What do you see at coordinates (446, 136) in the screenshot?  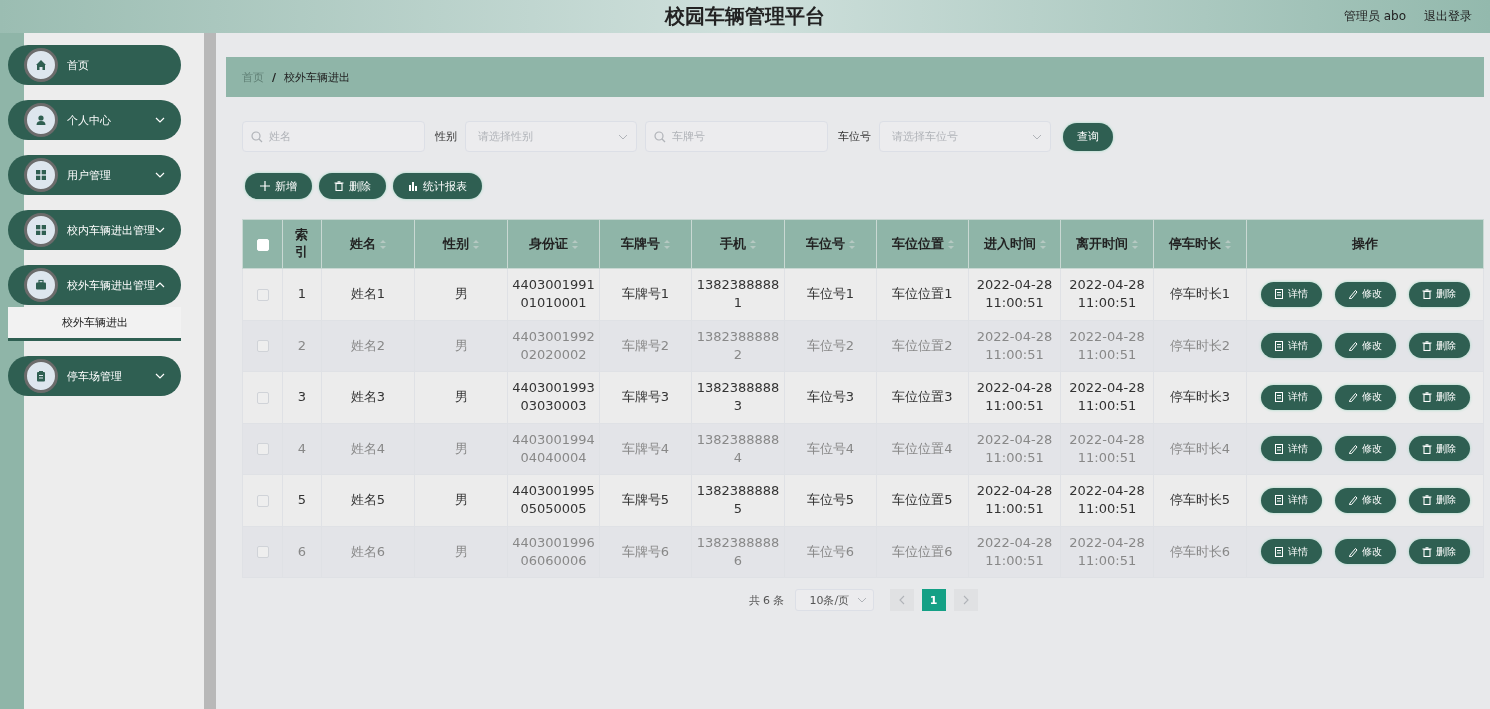 I see `field-label: 性别` at bounding box center [446, 136].